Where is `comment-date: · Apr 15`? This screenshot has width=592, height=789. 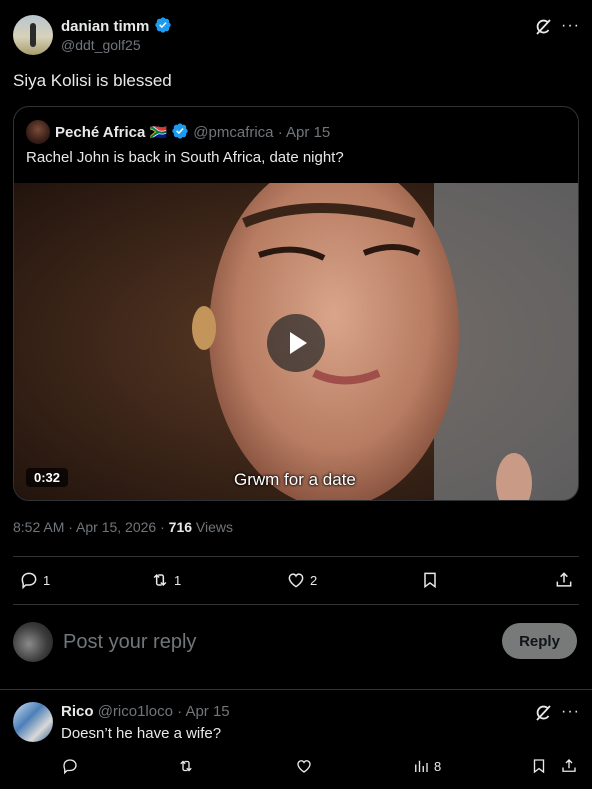
comment-date: · Apr 15 is located at coordinates (203, 711).